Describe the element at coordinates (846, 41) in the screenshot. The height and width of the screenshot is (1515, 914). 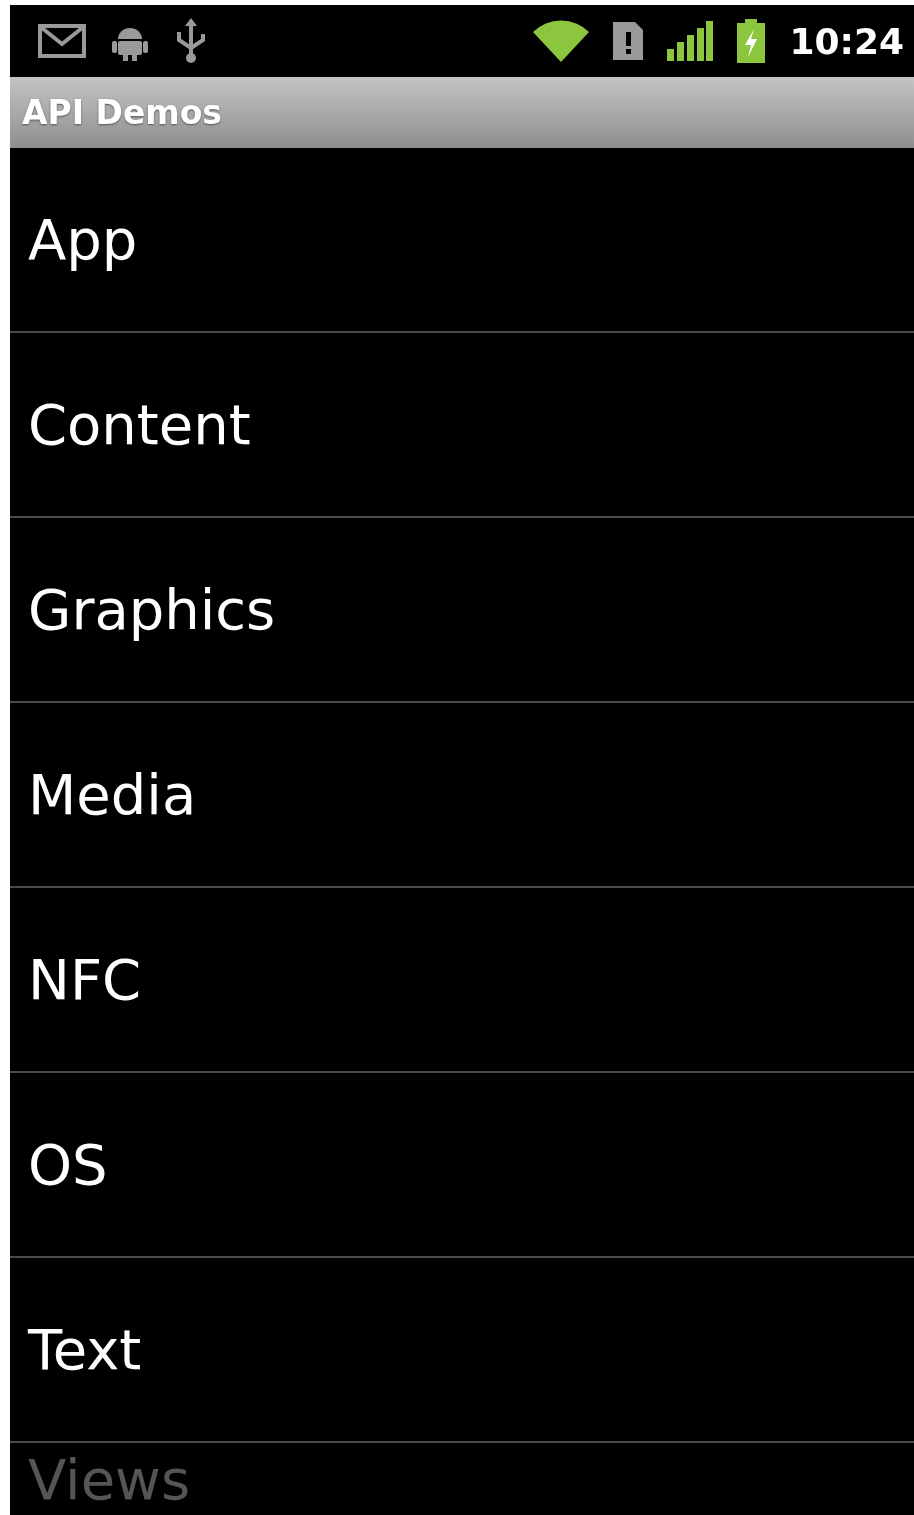
I see `clock-time: 10:24` at that location.